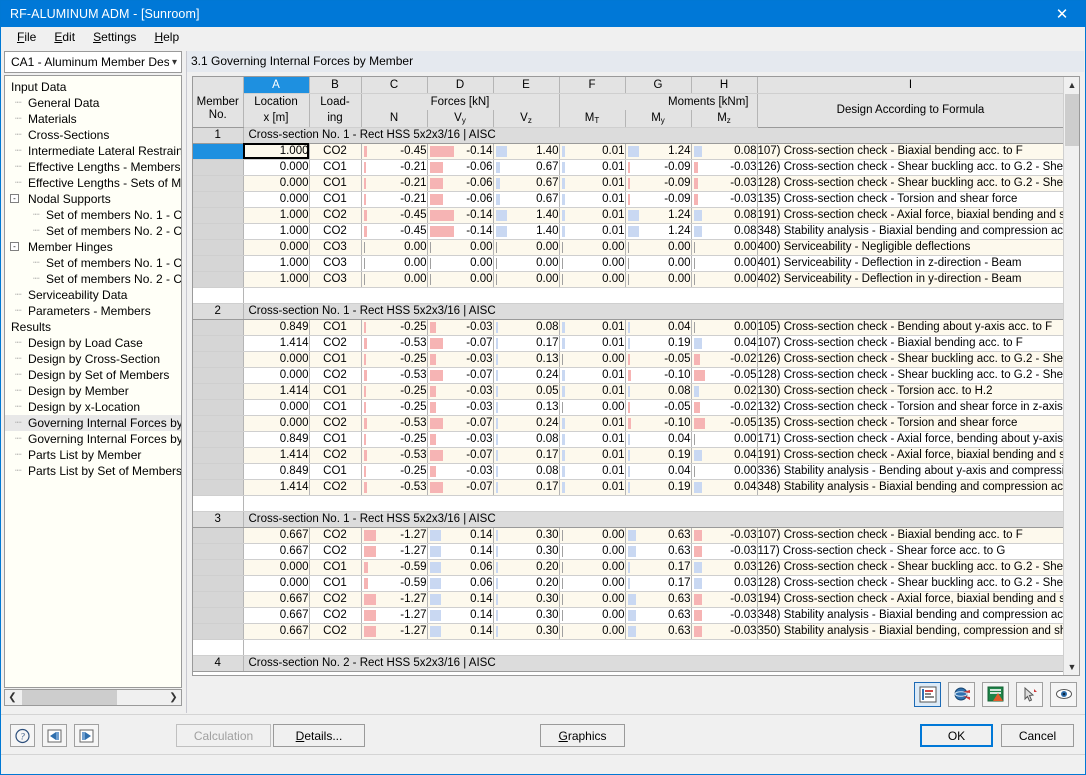  I want to click on cell-vz: 0.24, so click(526, 423).